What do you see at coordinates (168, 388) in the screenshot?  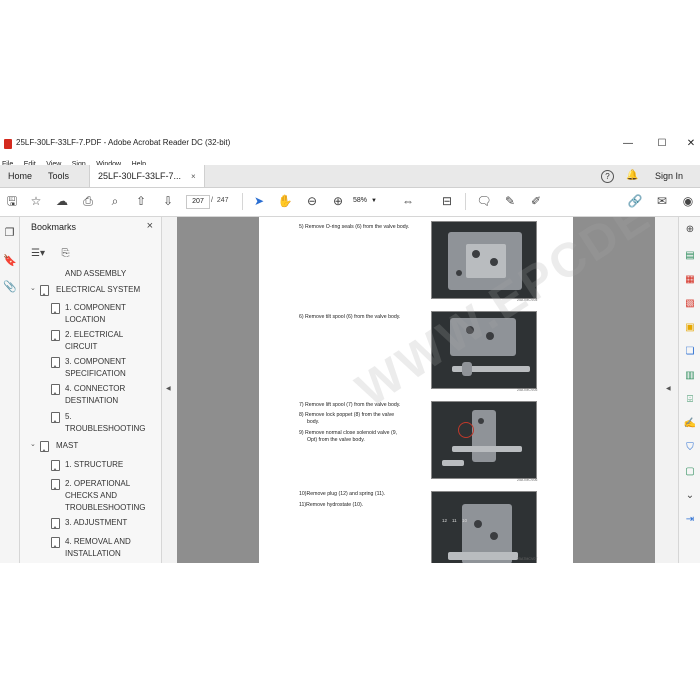 I see `collapse-left-panel-icon: ◀` at bounding box center [168, 388].